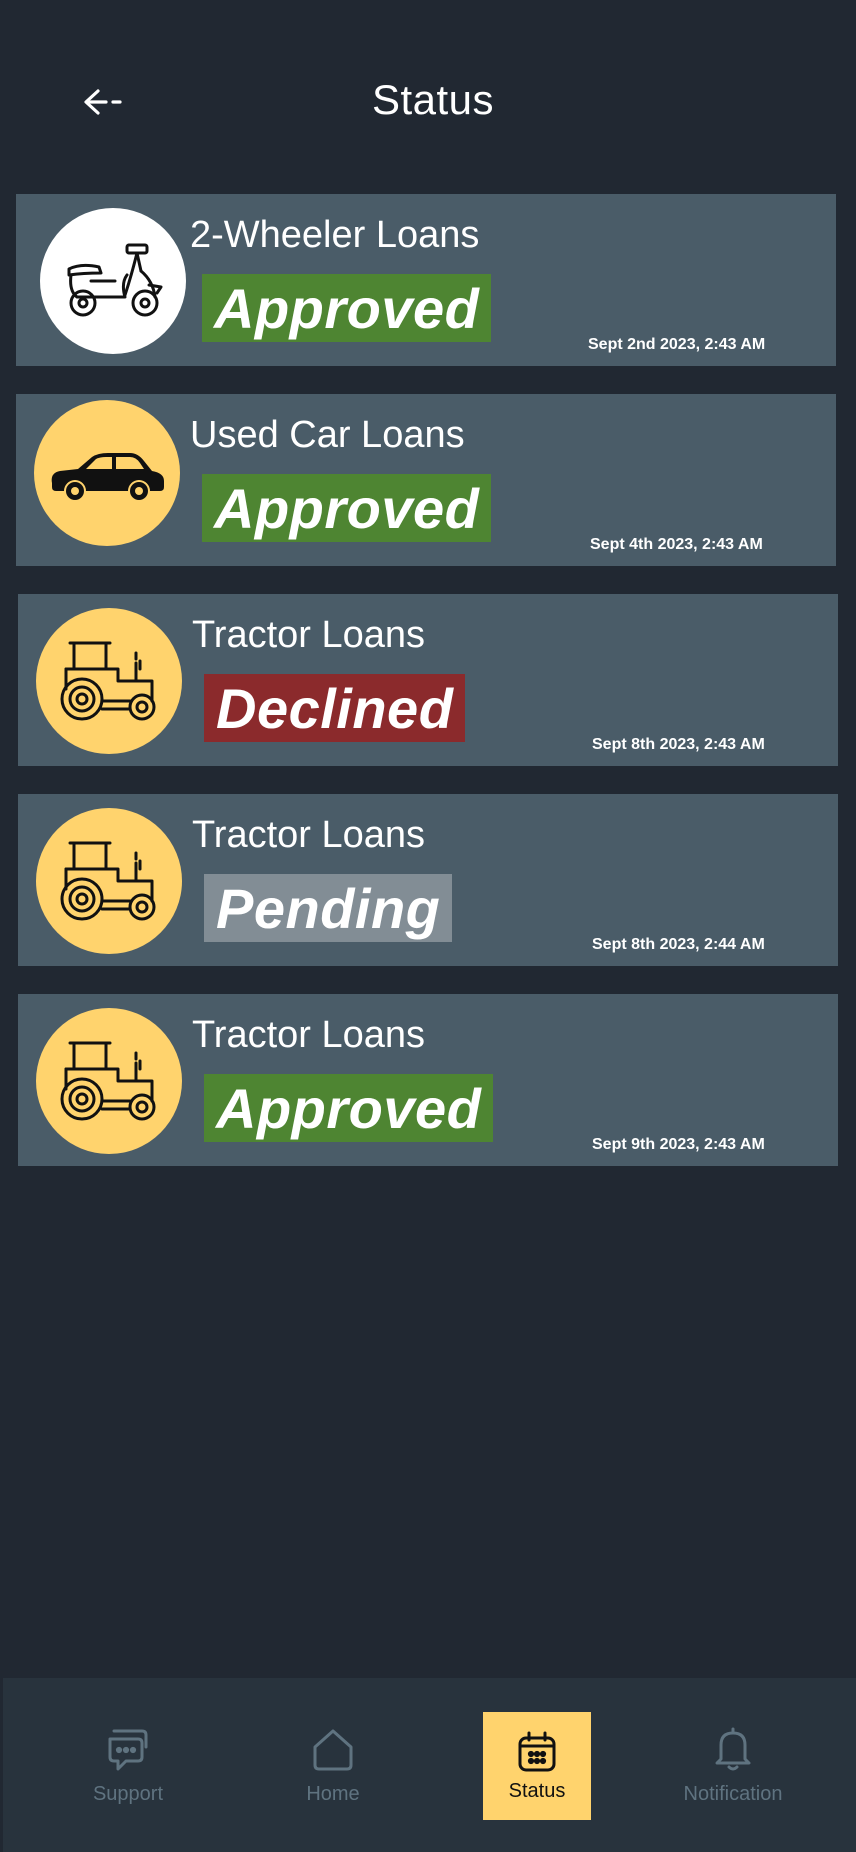 The height and width of the screenshot is (1852, 856). Describe the element at coordinates (128, 1793) in the screenshot. I see `nav-label: Support` at that location.